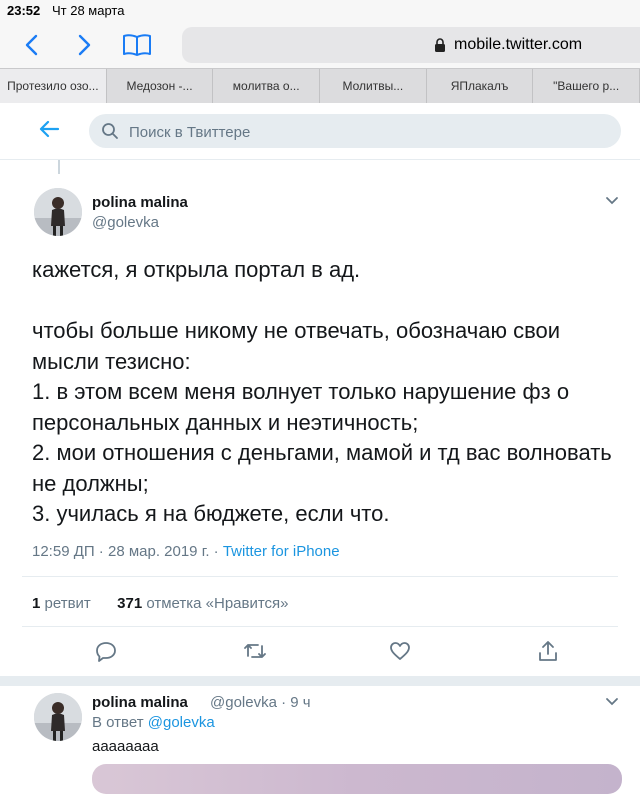  Describe the element at coordinates (140, 202) in the screenshot. I see `tweet-author-name: polina malina` at that location.